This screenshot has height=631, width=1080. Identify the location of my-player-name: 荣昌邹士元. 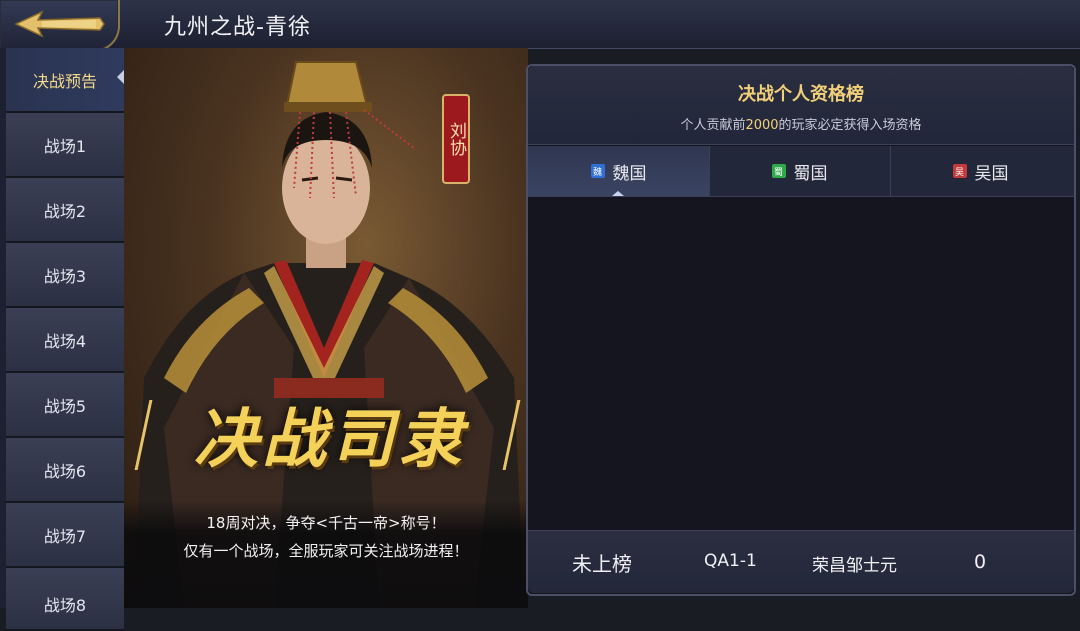
(854, 566).